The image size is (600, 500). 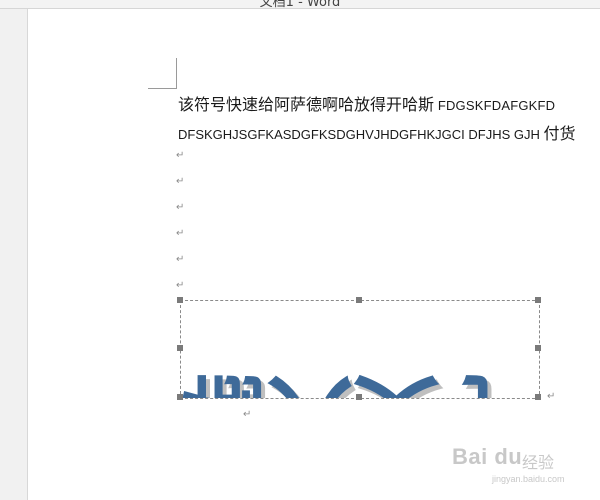 I want to click on resize-handle-bottom-left, so click(x=180, y=397).